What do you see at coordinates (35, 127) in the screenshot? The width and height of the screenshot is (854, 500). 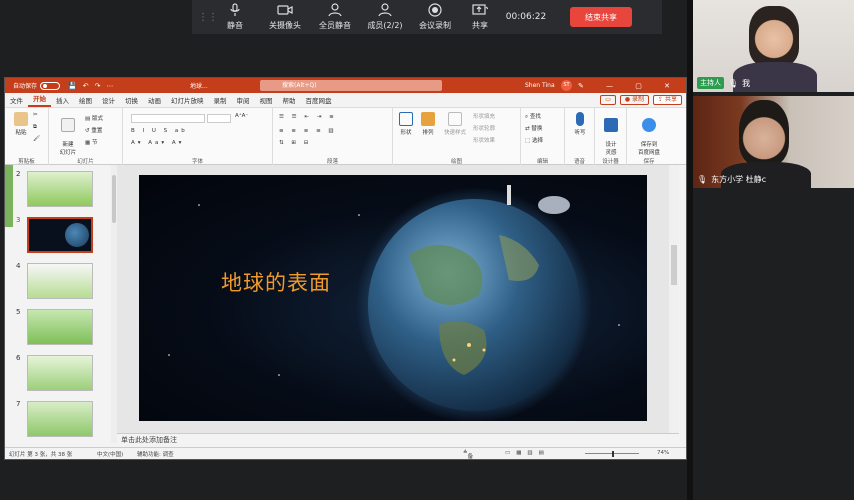 I see `copy-icon: ⧉` at bounding box center [35, 127].